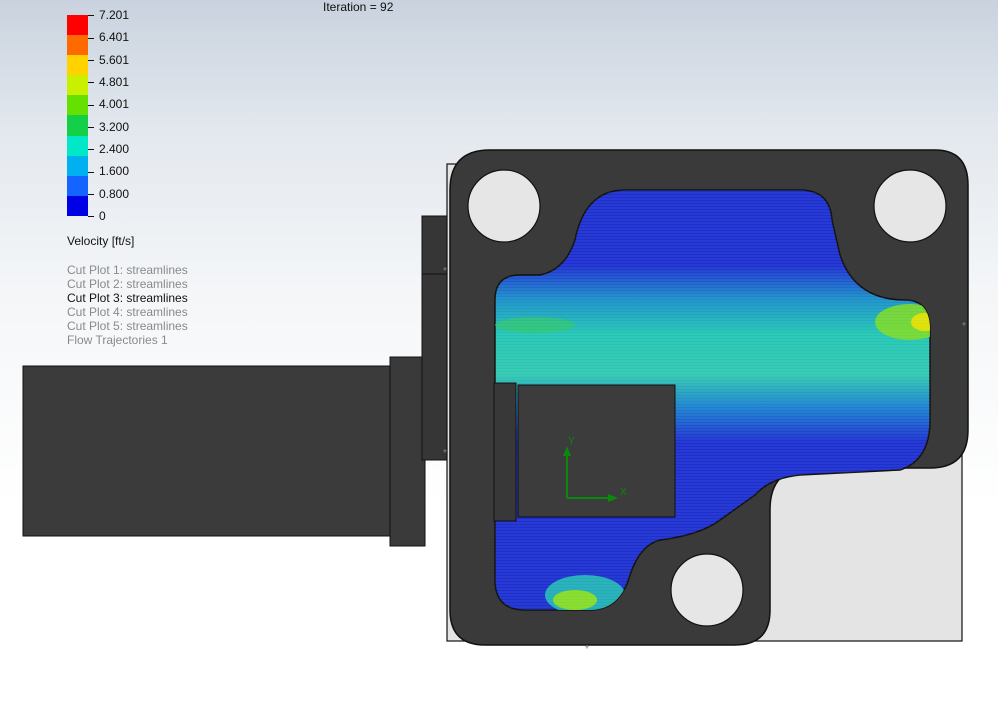 The height and width of the screenshot is (726, 998). What do you see at coordinates (127, 298) in the screenshot?
I see `plot-list-item: Cut Plot 3: streamlines` at bounding box center [127, 298].